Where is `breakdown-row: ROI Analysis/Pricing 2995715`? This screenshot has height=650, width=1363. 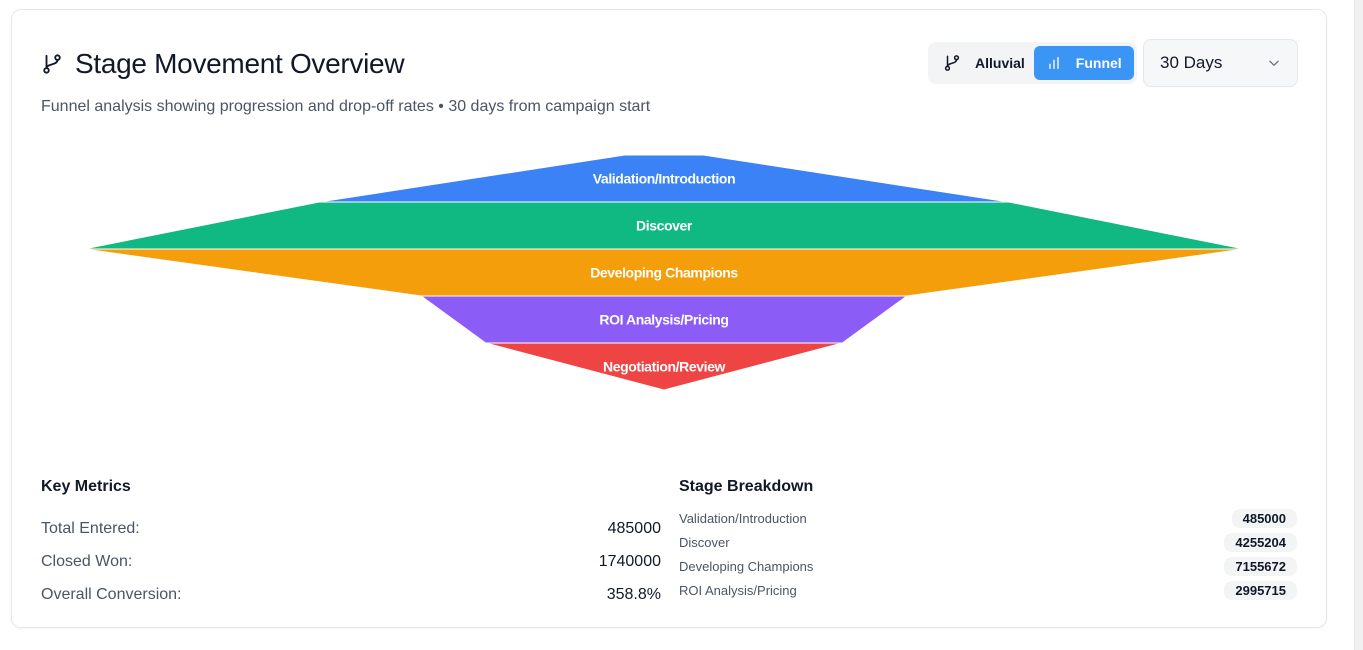 breakdown-row: ROI Analysis/Pricing 2995715 is located at coordinates (988, 590).